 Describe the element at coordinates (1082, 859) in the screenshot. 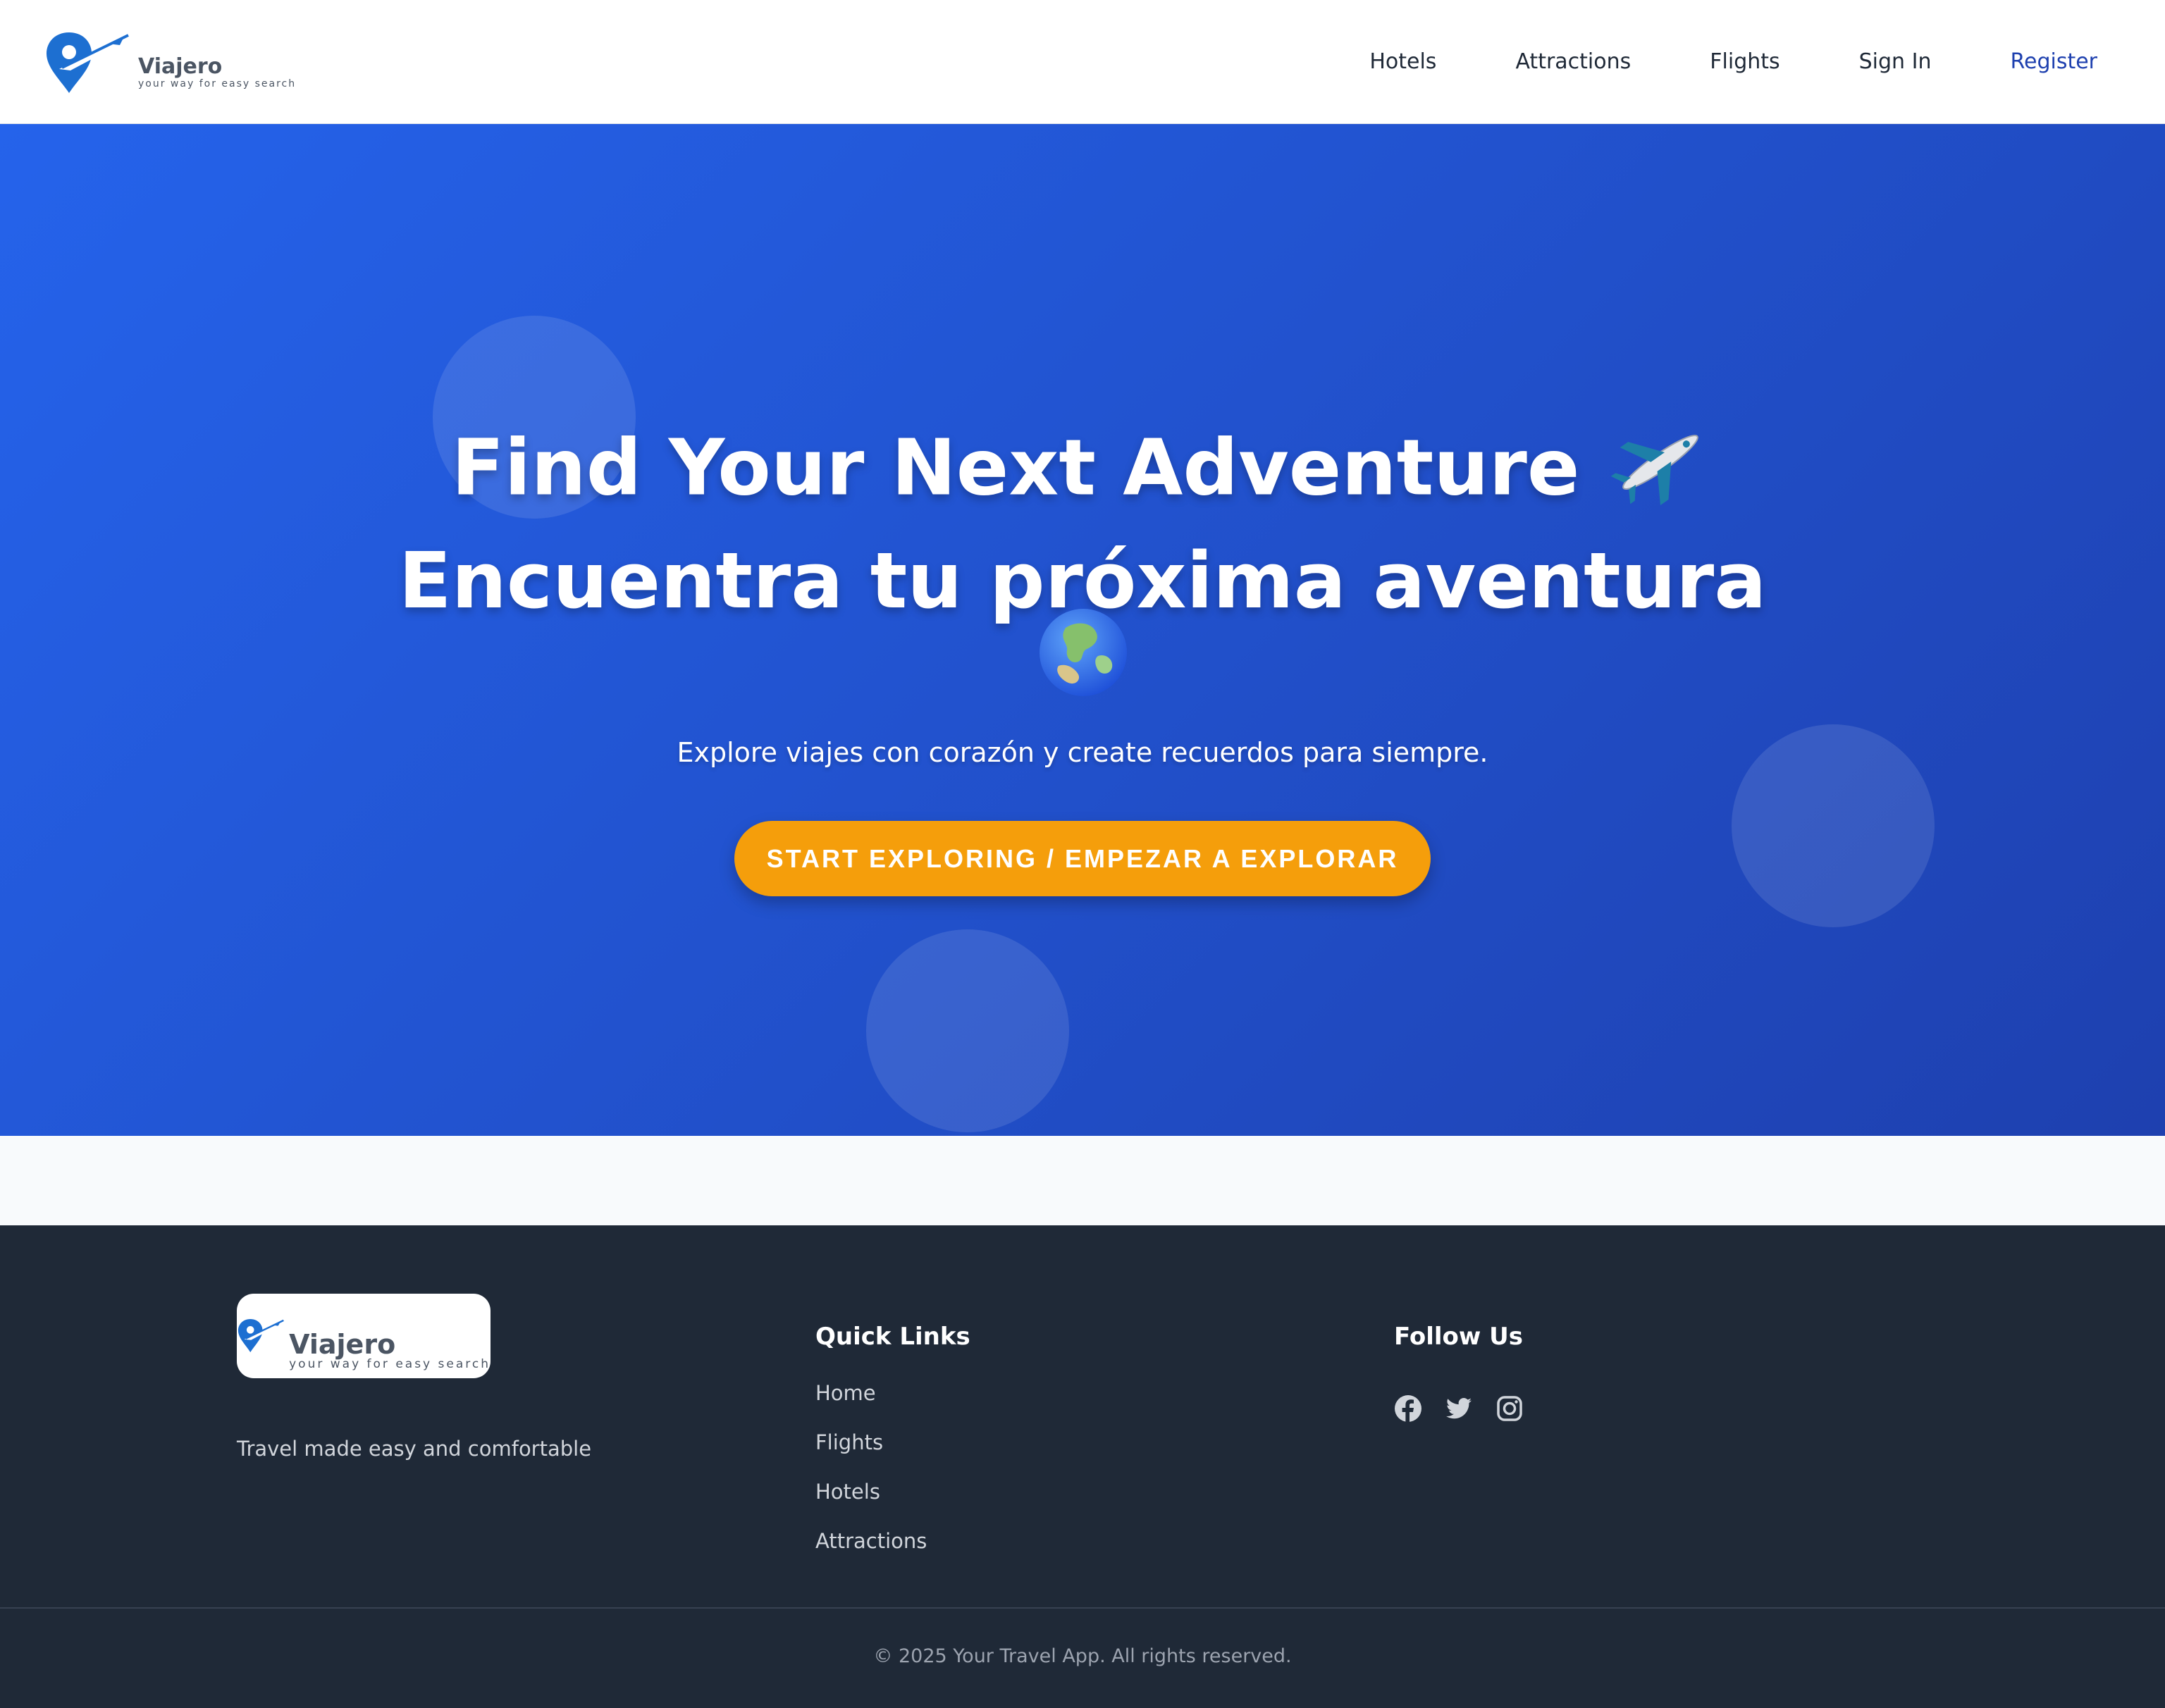

I see `start-exploring-button: START EXPLORING / EMPEZAR A EXPLORAR` at that location.